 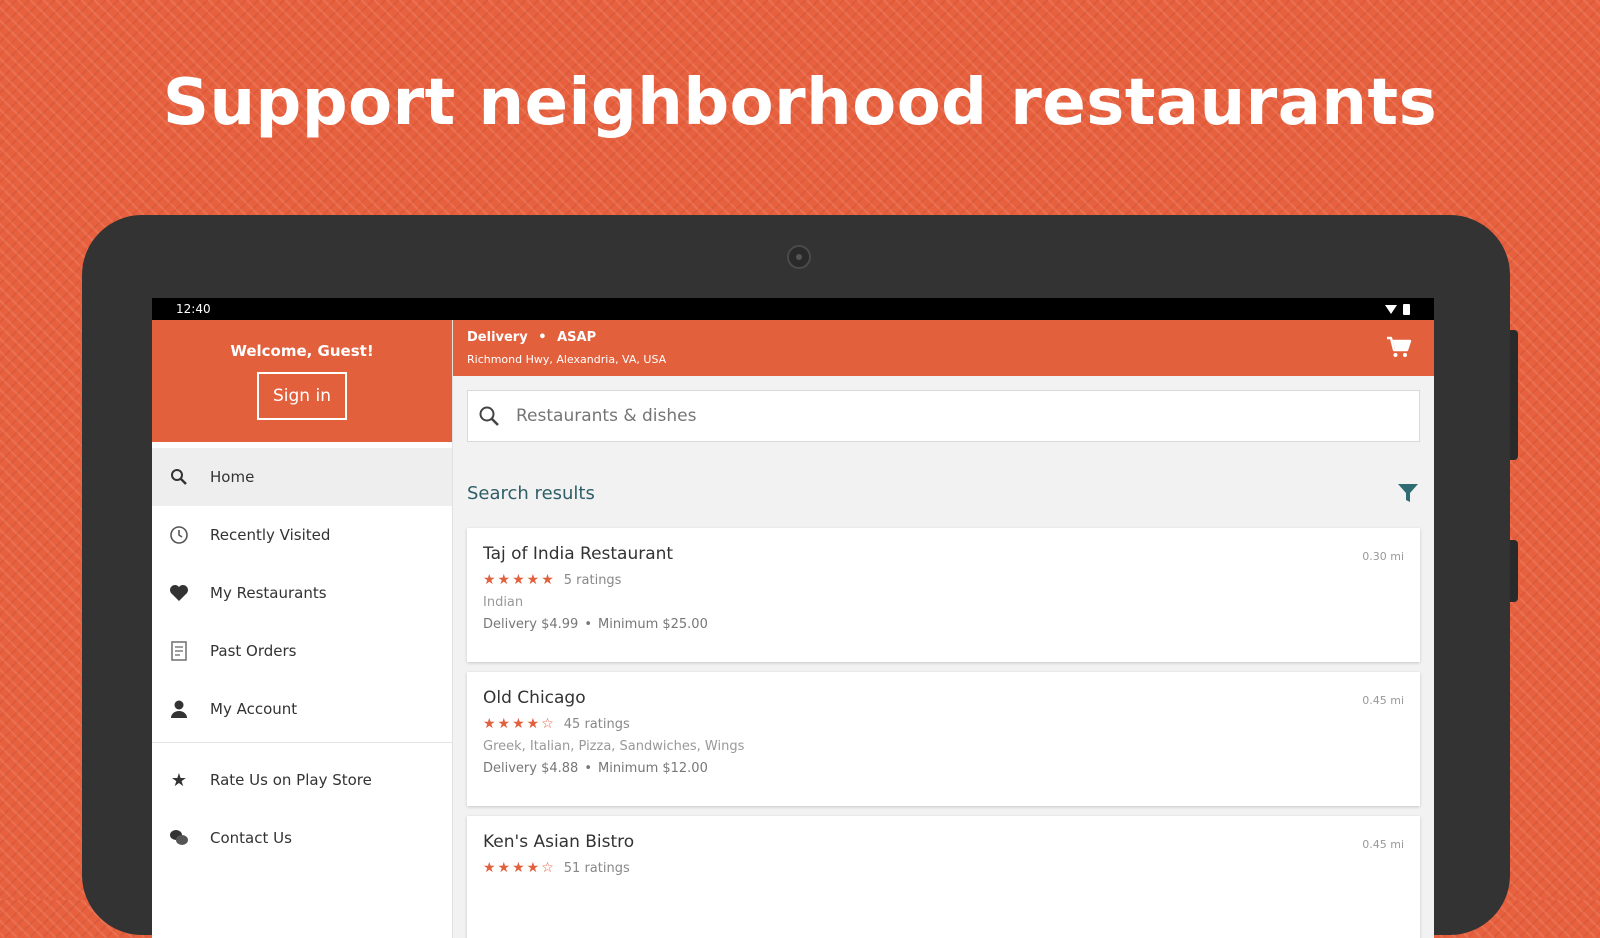 I want to click on nav-item-my-account: My Account, so click(x=302, y=709).